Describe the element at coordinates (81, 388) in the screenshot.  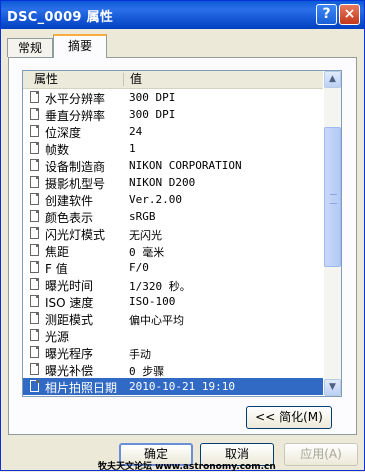
I see `property-name: 相片拍照日期` at that location.